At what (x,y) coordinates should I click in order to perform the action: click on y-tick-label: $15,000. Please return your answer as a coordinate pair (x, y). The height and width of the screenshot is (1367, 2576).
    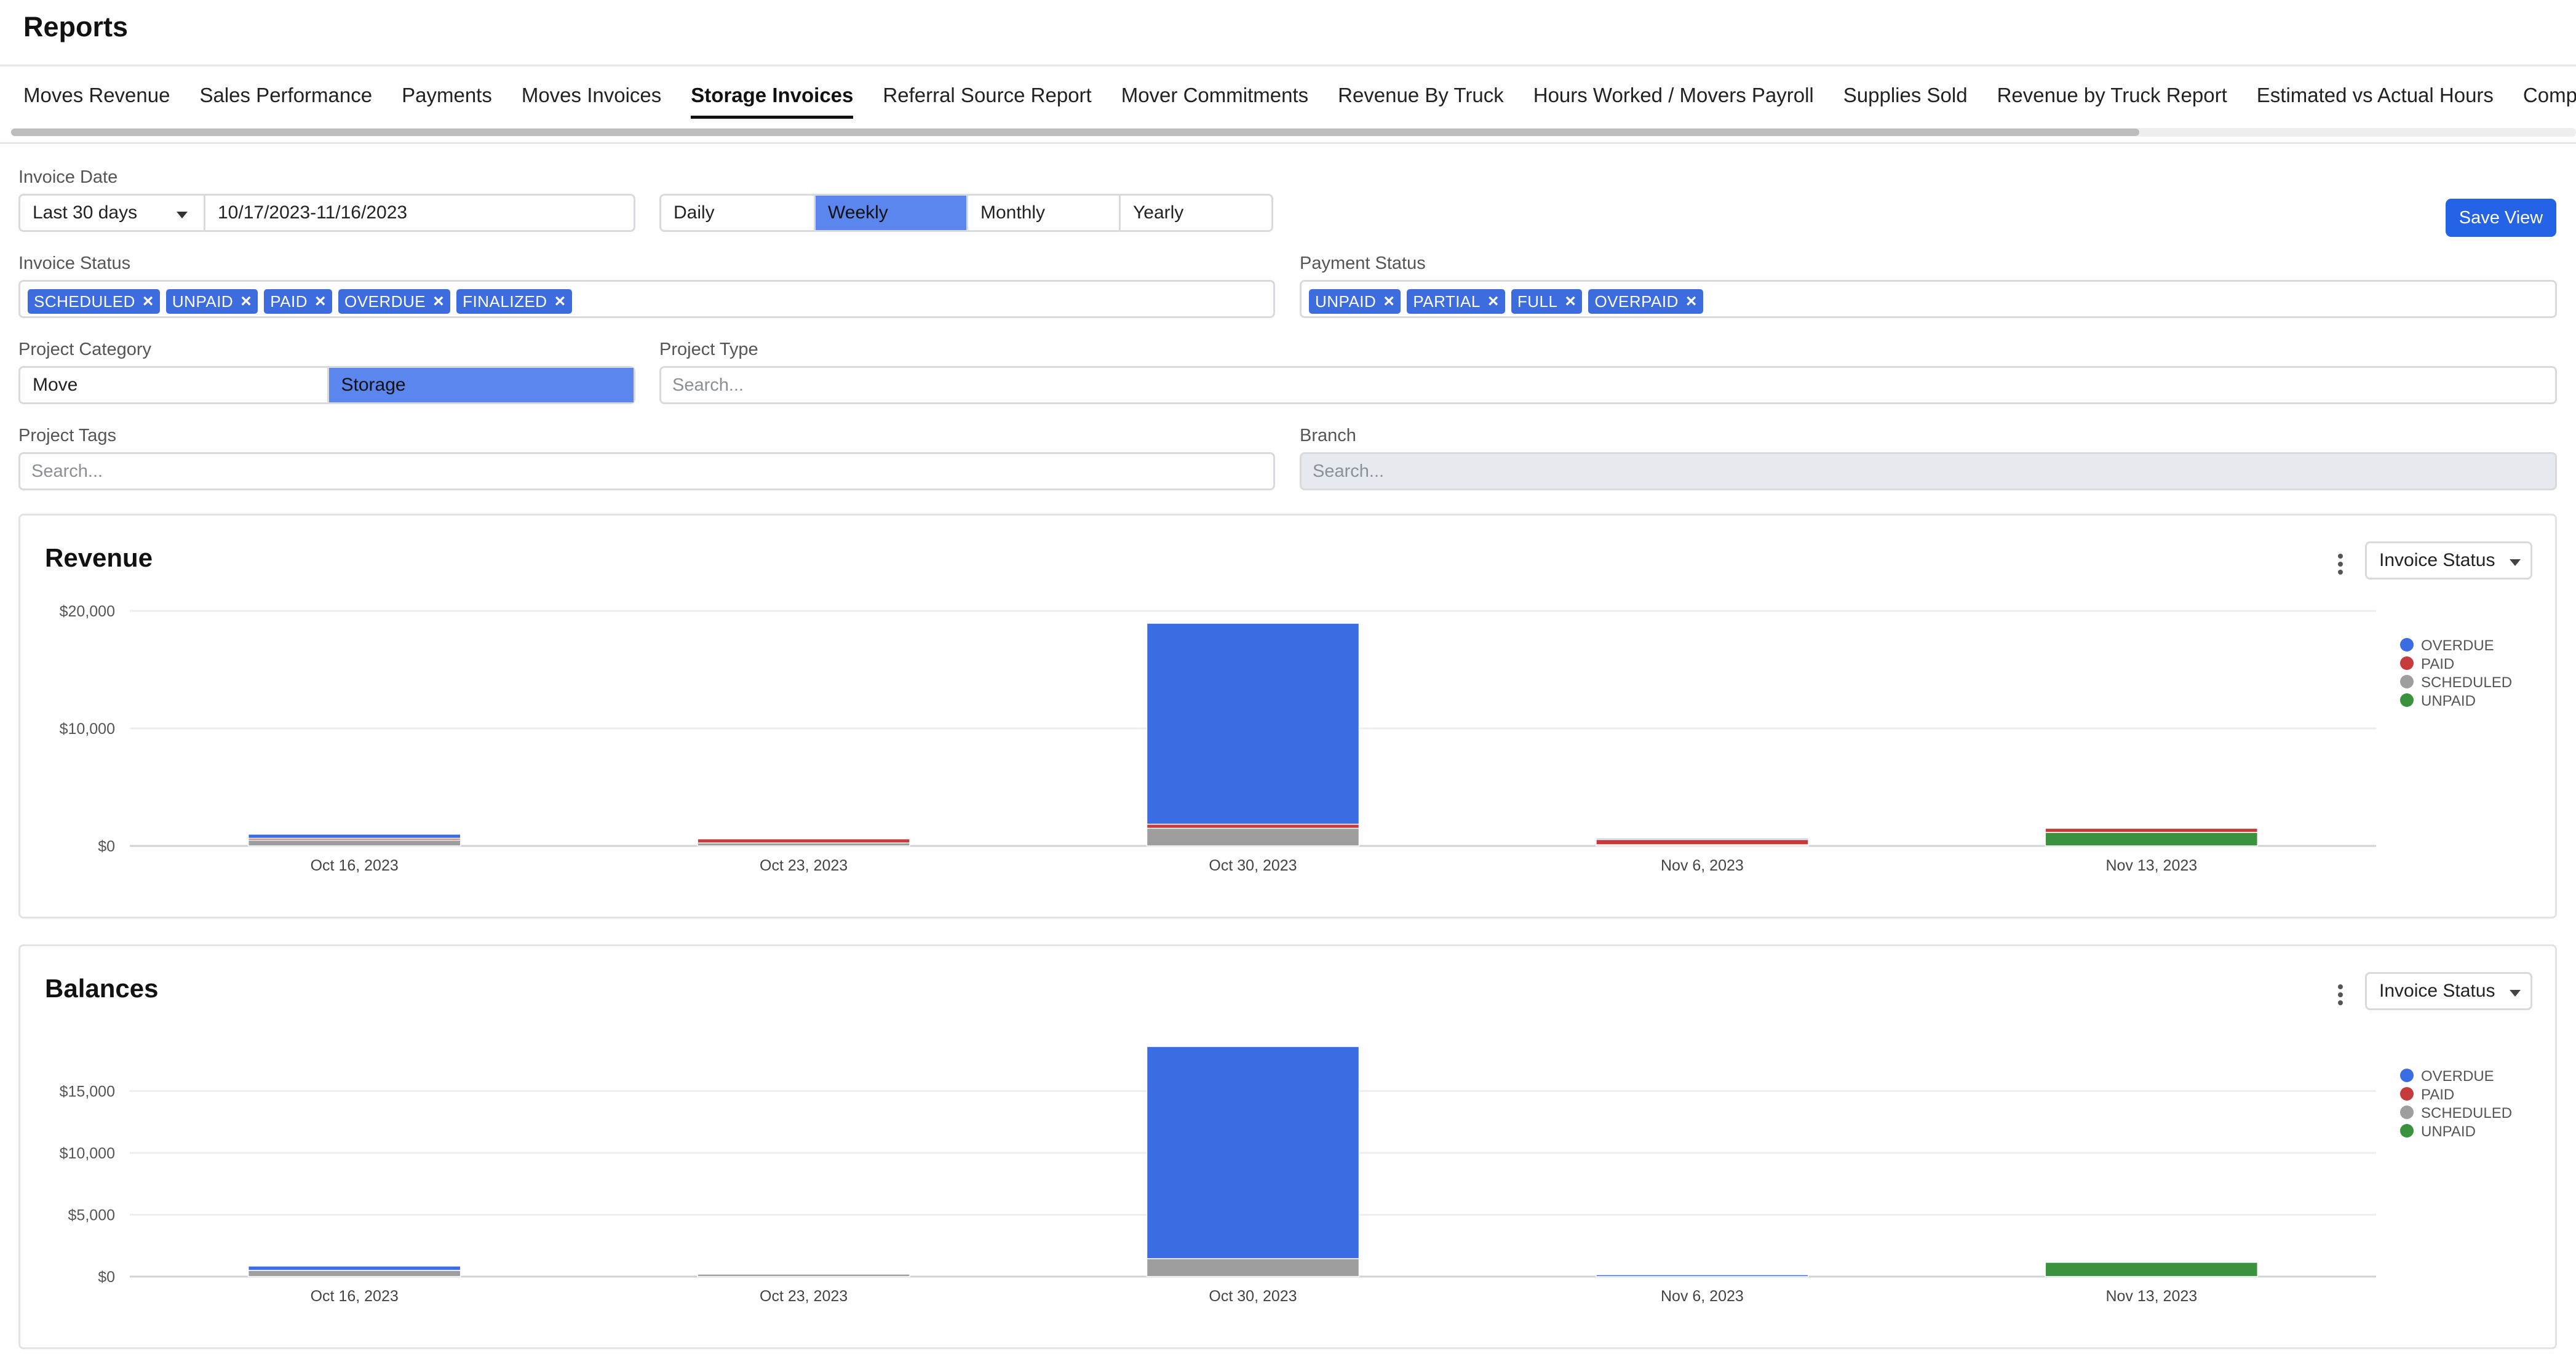
    Looking at the image, I should click on (87, 1091).